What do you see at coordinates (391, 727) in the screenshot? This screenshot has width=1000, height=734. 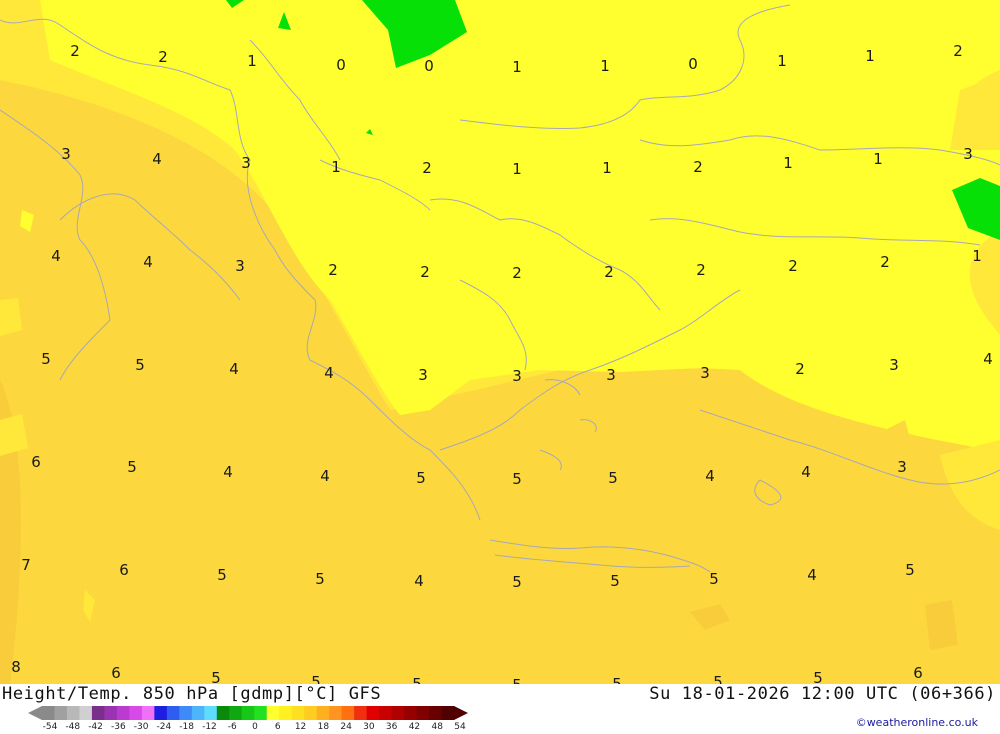 I see `scale-tick-label: 36` at bounding box center [391, 727].